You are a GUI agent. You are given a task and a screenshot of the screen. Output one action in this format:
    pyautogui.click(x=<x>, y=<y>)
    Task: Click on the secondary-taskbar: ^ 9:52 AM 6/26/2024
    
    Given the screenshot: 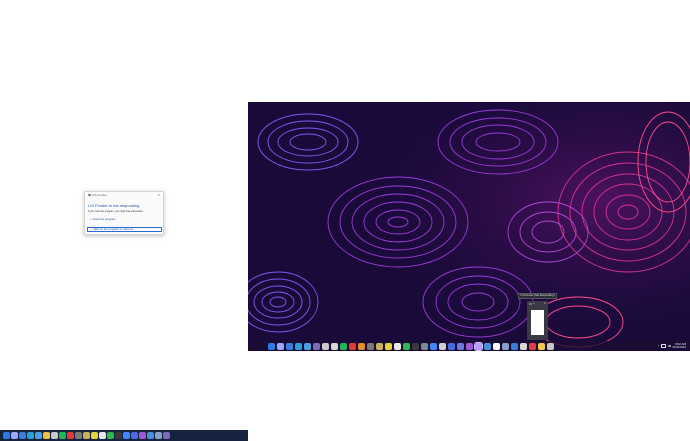 What is the action you would take?
    pyautogui.click(x=469, y=346)
    